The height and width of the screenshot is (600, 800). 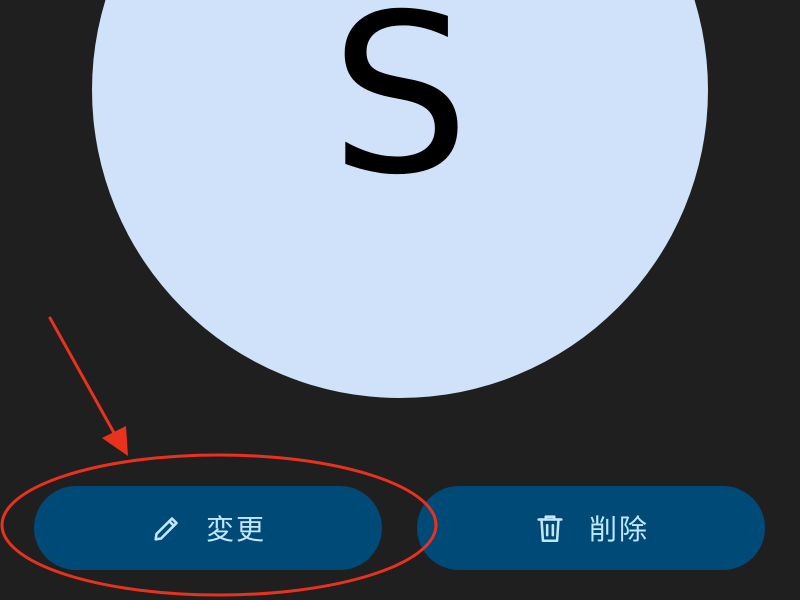 What do you see at coordinates (167, 528) in the screenshot?
I see `pencil-icon` at bounding box center [167, 528].